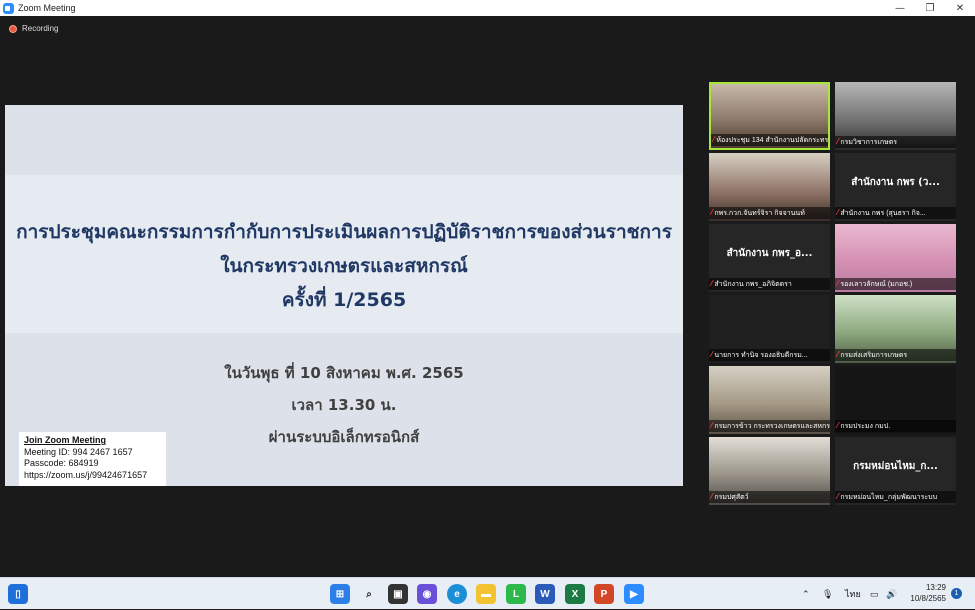  I want to click on participant-tile: ⁄ กรมปศุสัตว์, so click(769, 471).